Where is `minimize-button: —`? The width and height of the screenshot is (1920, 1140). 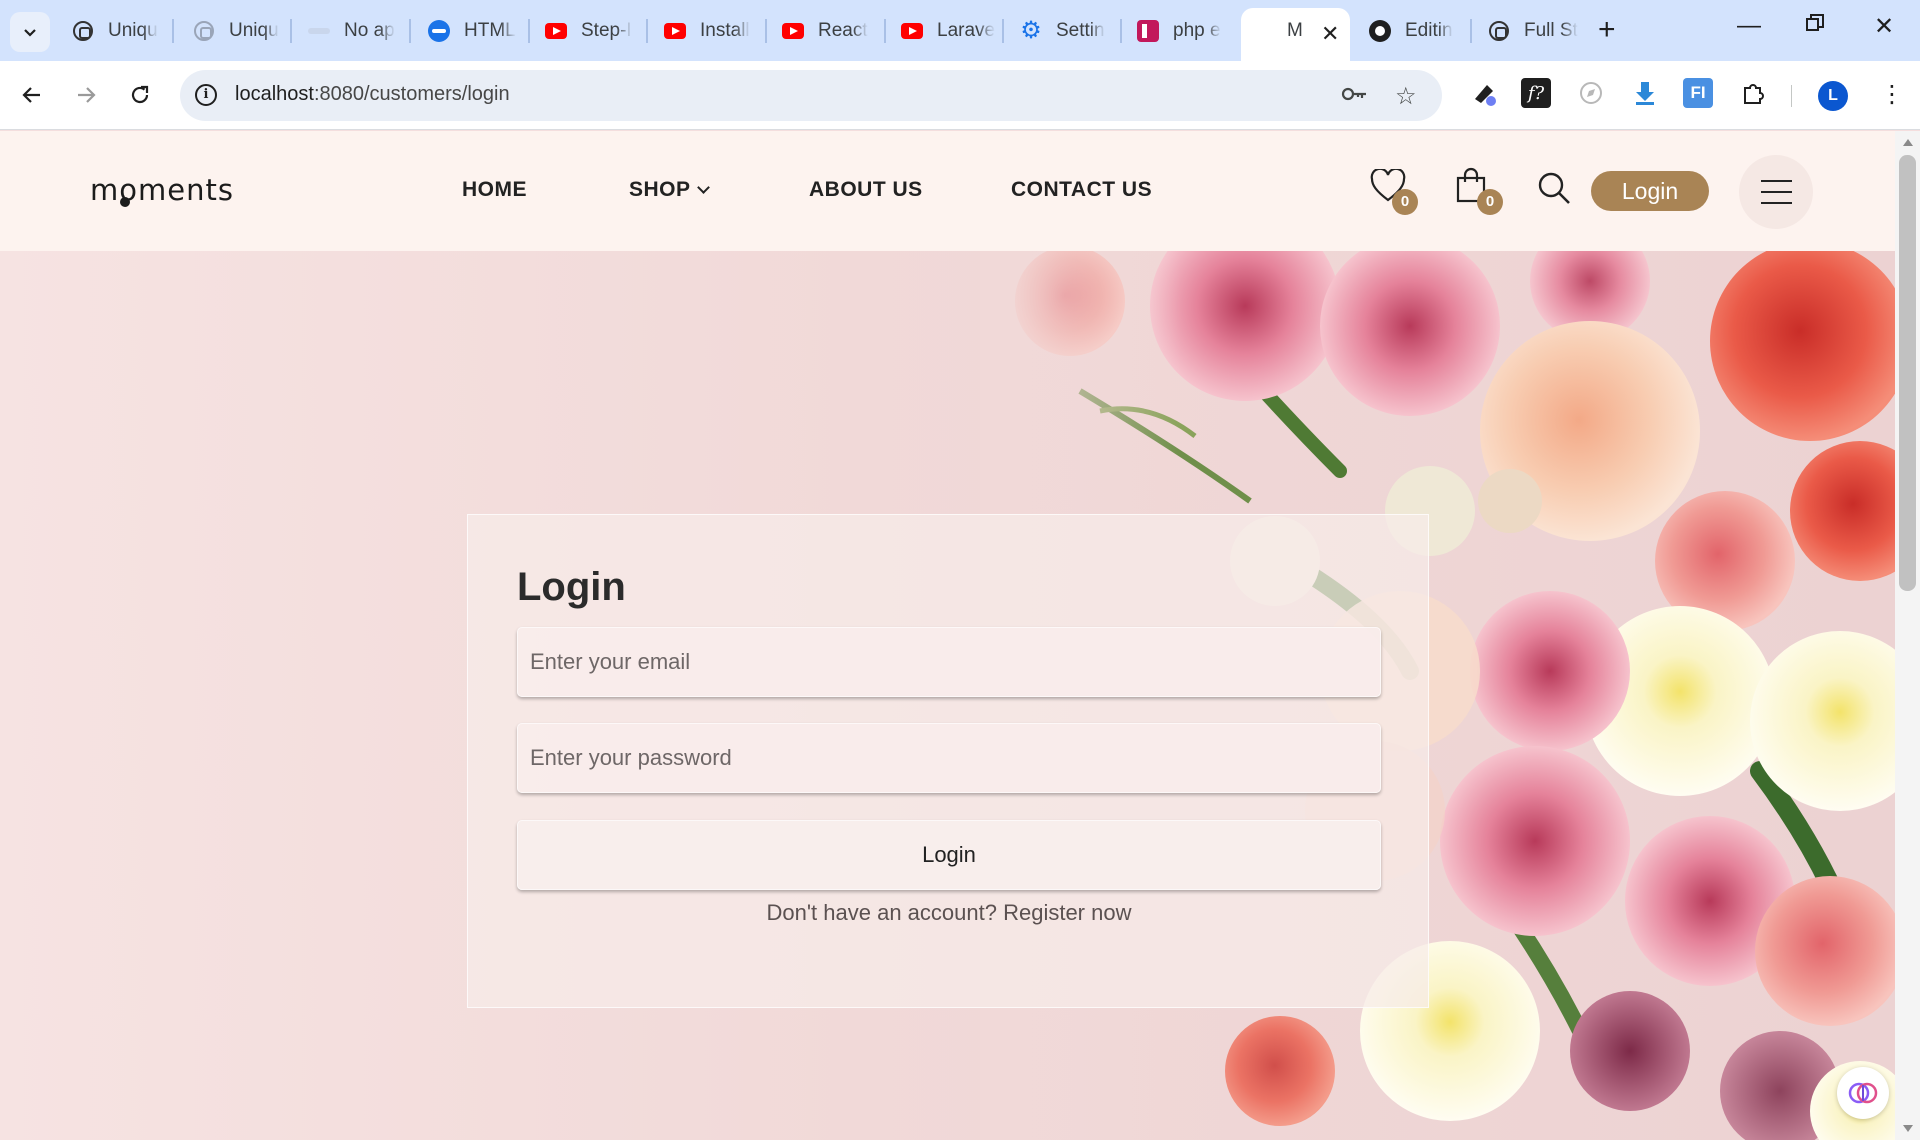
minimize-button: — is located at coordinates (1749, 26).